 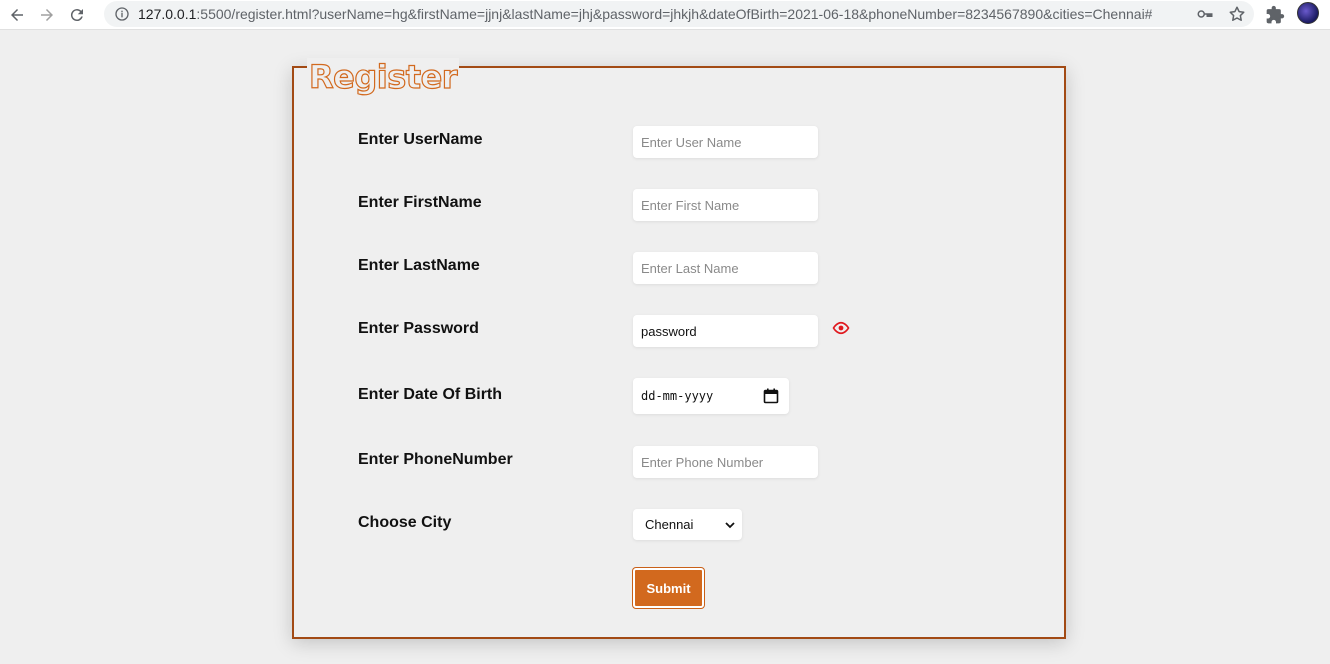 What do you see at coordinates (1308, 13) in the screenshot?
I see `profile-avatar` at bounding box center [1308, 13].